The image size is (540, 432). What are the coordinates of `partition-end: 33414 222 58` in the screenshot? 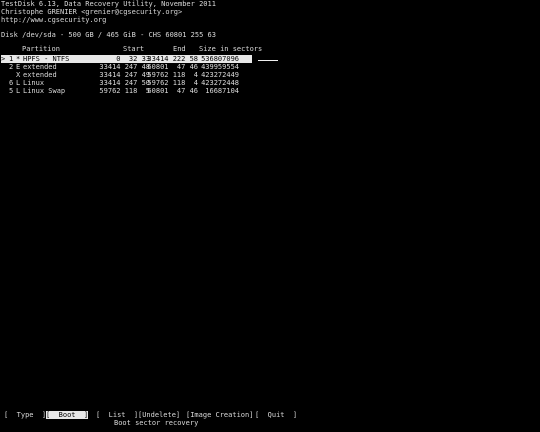 It's located at (172, 59).